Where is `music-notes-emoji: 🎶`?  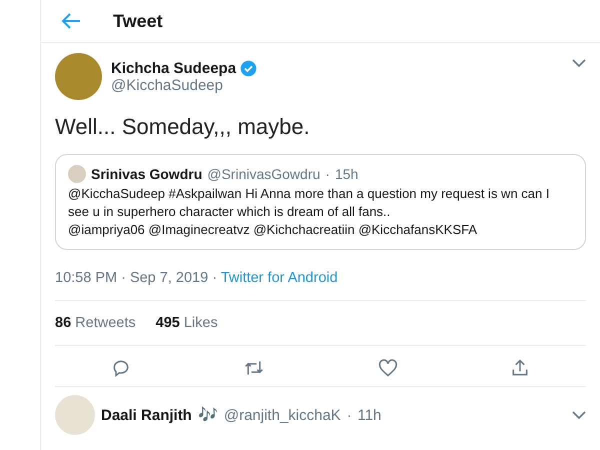 music-notes-emoji: 🎶 is located at coordinates (208, 415).